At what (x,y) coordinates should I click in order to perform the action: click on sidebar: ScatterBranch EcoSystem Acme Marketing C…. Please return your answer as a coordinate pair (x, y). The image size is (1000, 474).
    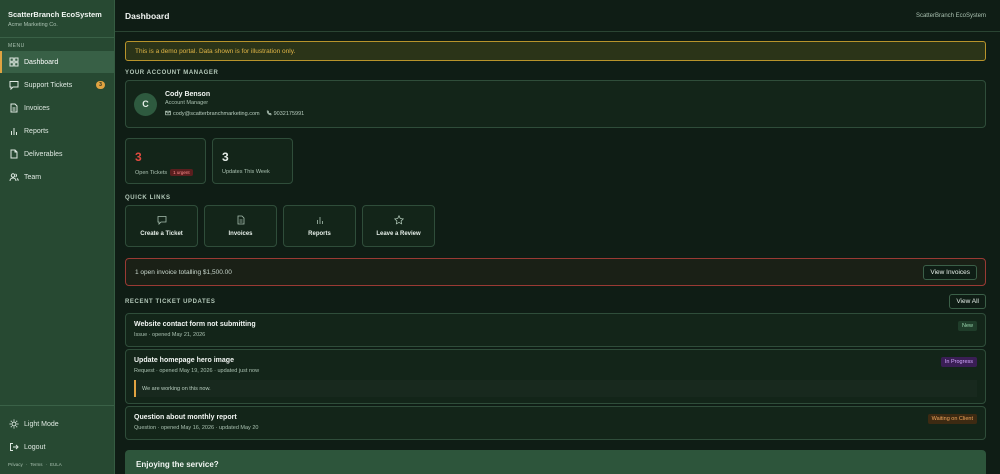
    Looking at the image, I should click on (57, 237).